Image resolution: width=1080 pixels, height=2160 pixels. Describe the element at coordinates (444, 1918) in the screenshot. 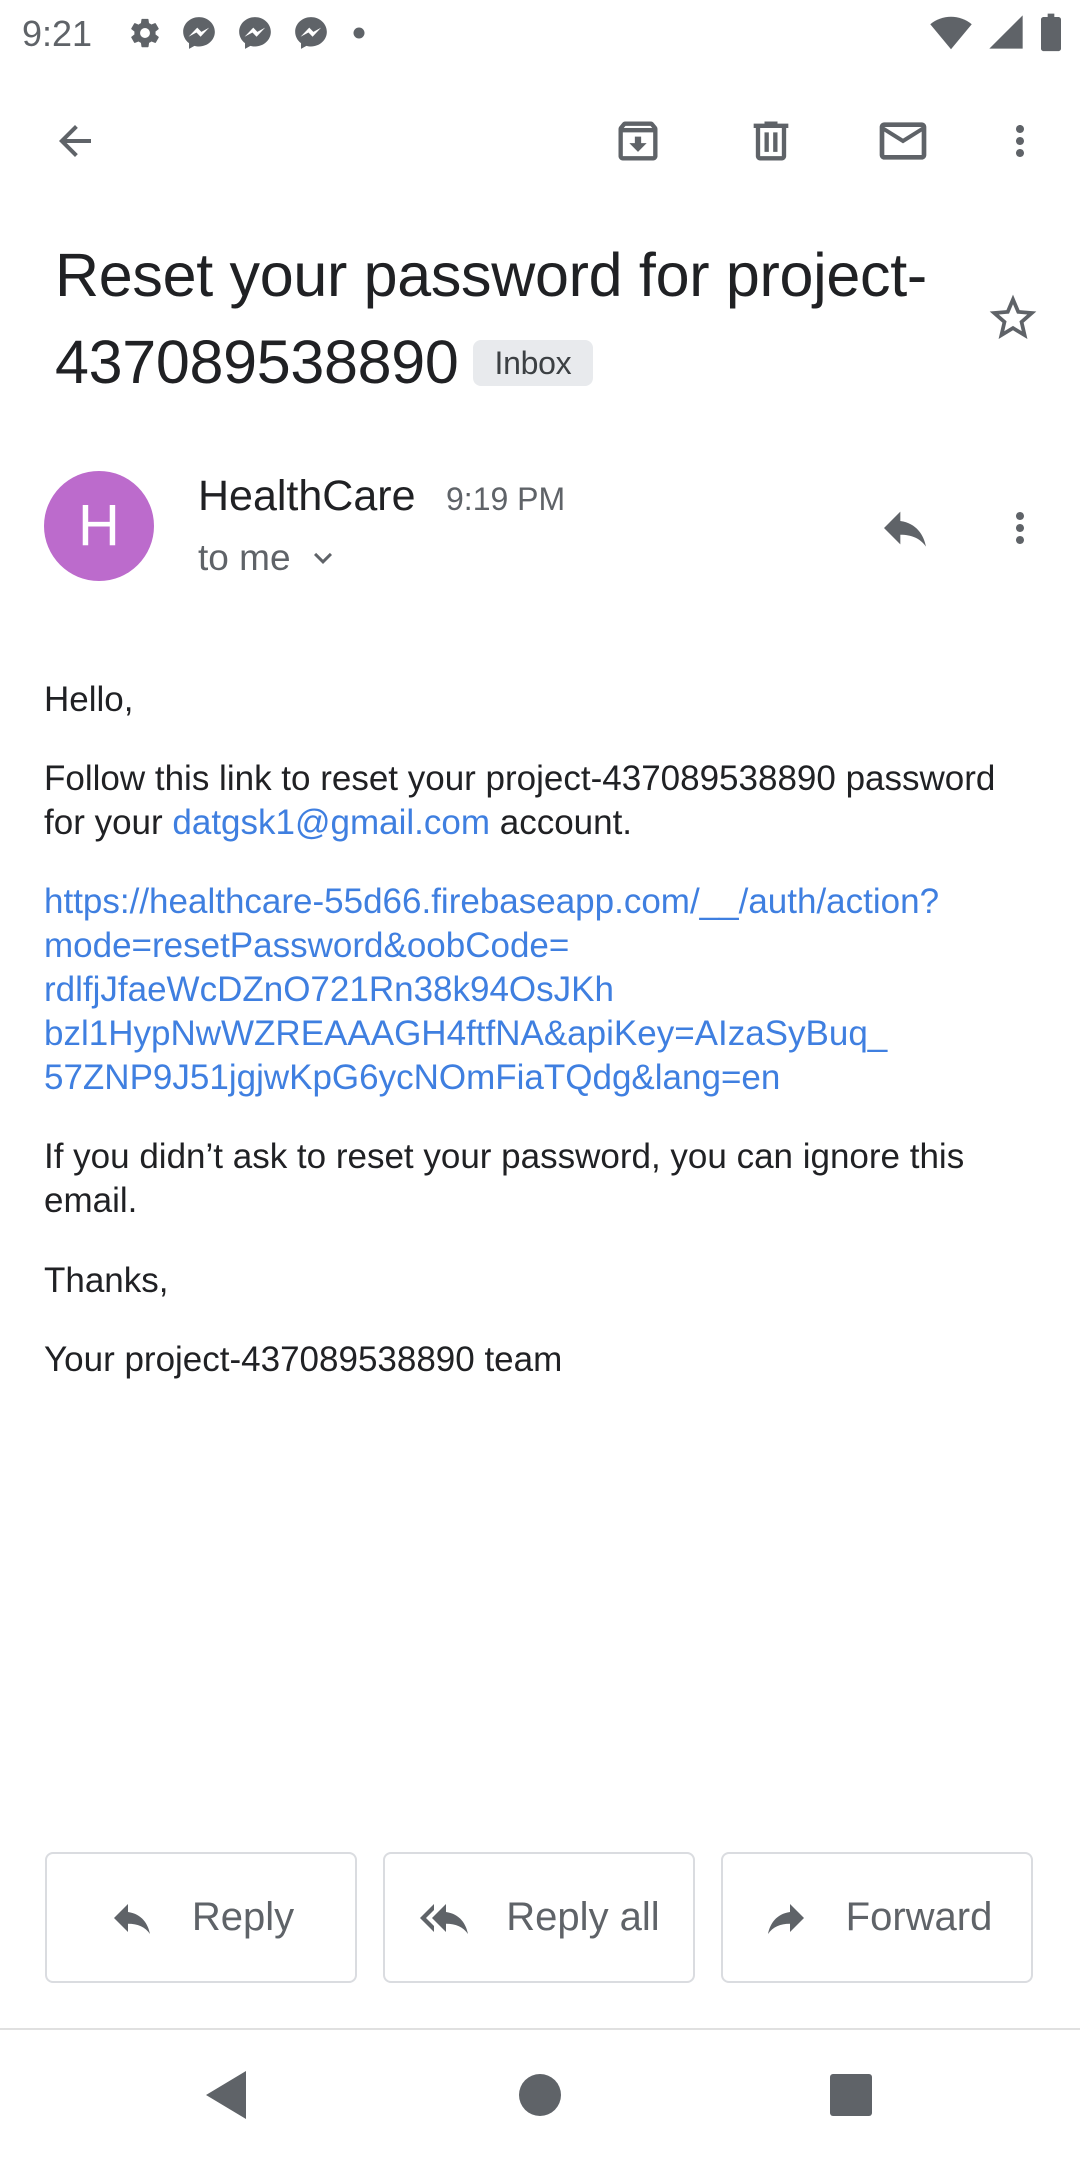

I see `reply-all-icon` at that location.